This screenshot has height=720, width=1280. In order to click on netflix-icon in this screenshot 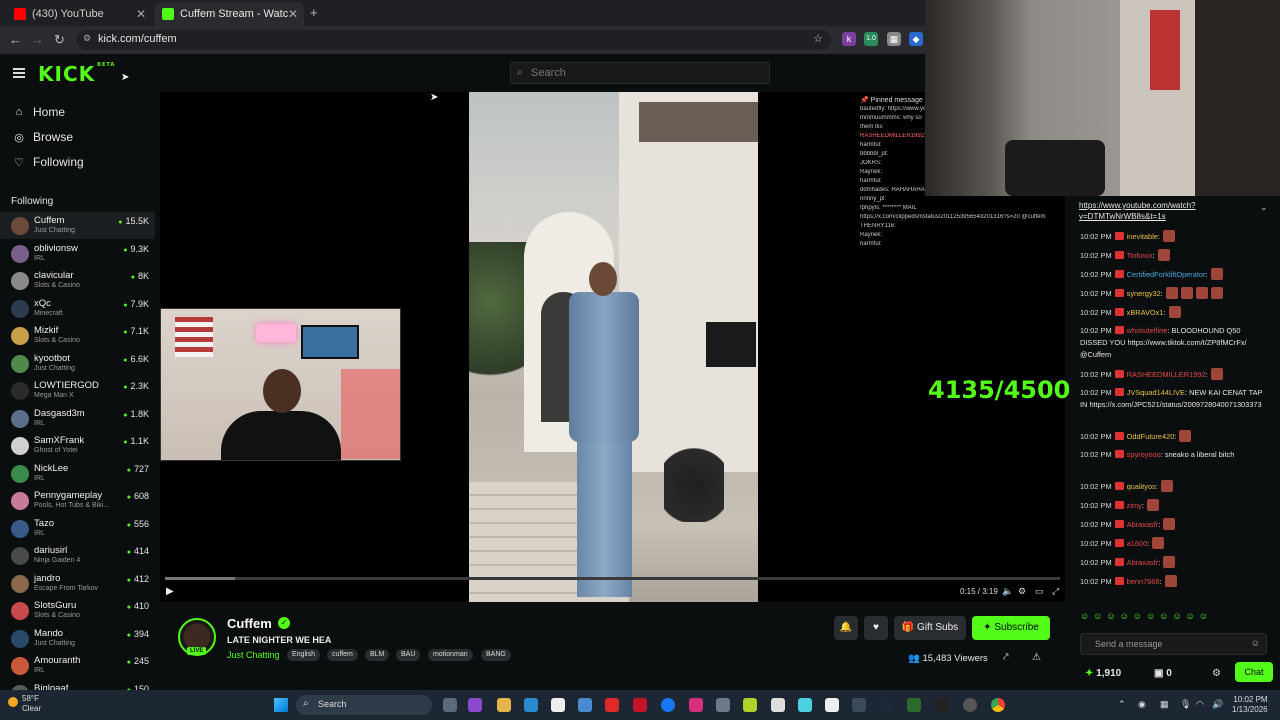, I will do `click(640, 705)`.